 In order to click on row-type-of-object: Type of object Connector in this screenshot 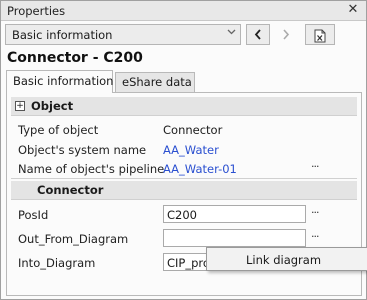, I will do `click(184, 130)`.